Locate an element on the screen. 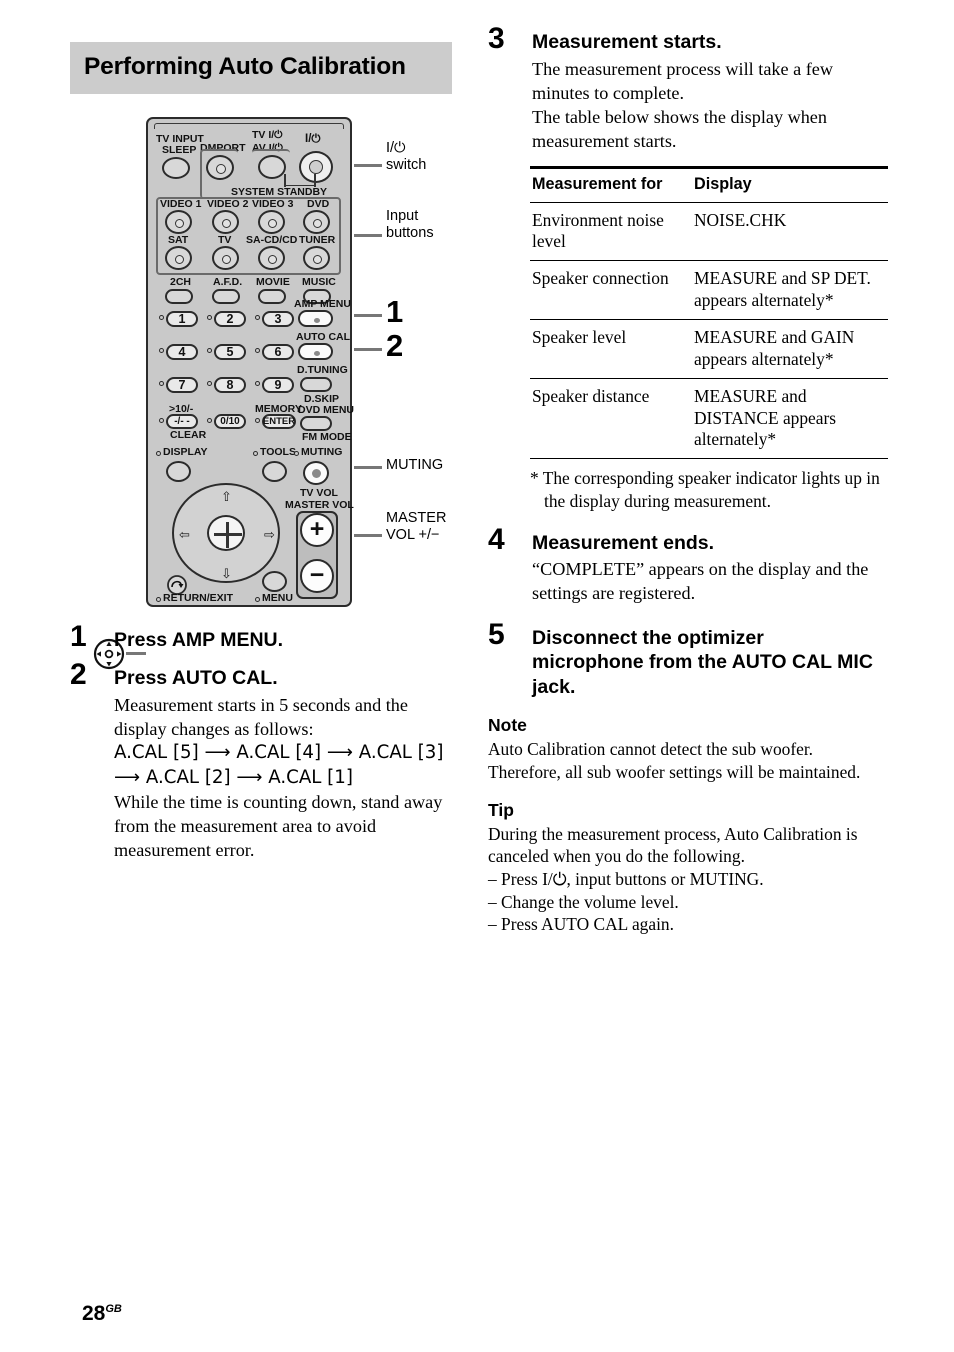 The width and height of the screenshot is (954, 1352). dpad-center-button is located at coordinates (226, 532).